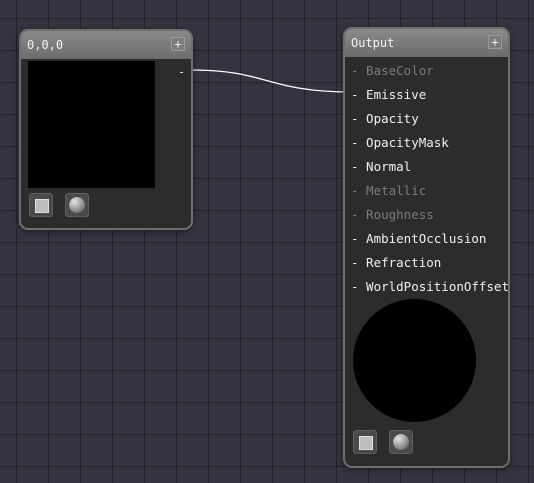 The image size is (534, 483). Describe the element at coordinates (430, 71) in the screenshot. I see `input-basecolor: - BaseColor` at that location.